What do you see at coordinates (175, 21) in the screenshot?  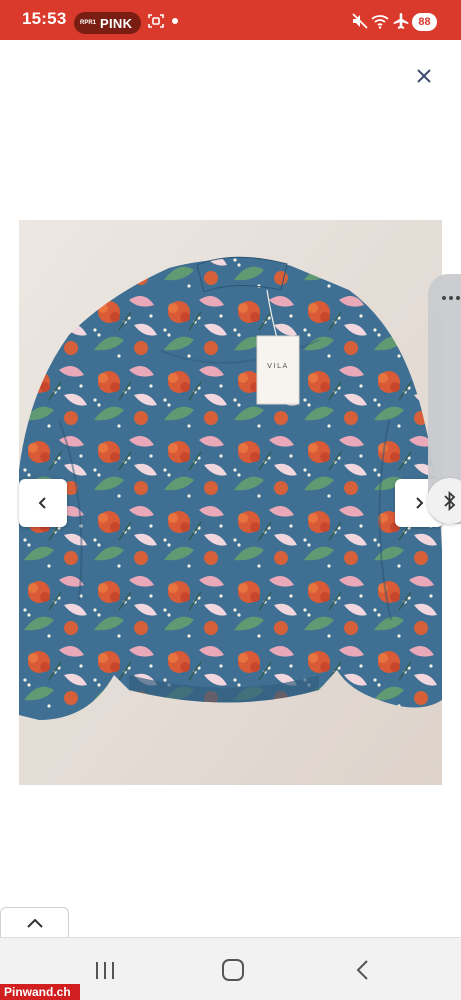 I see `notification-dot` at bounding box center [175, 21].